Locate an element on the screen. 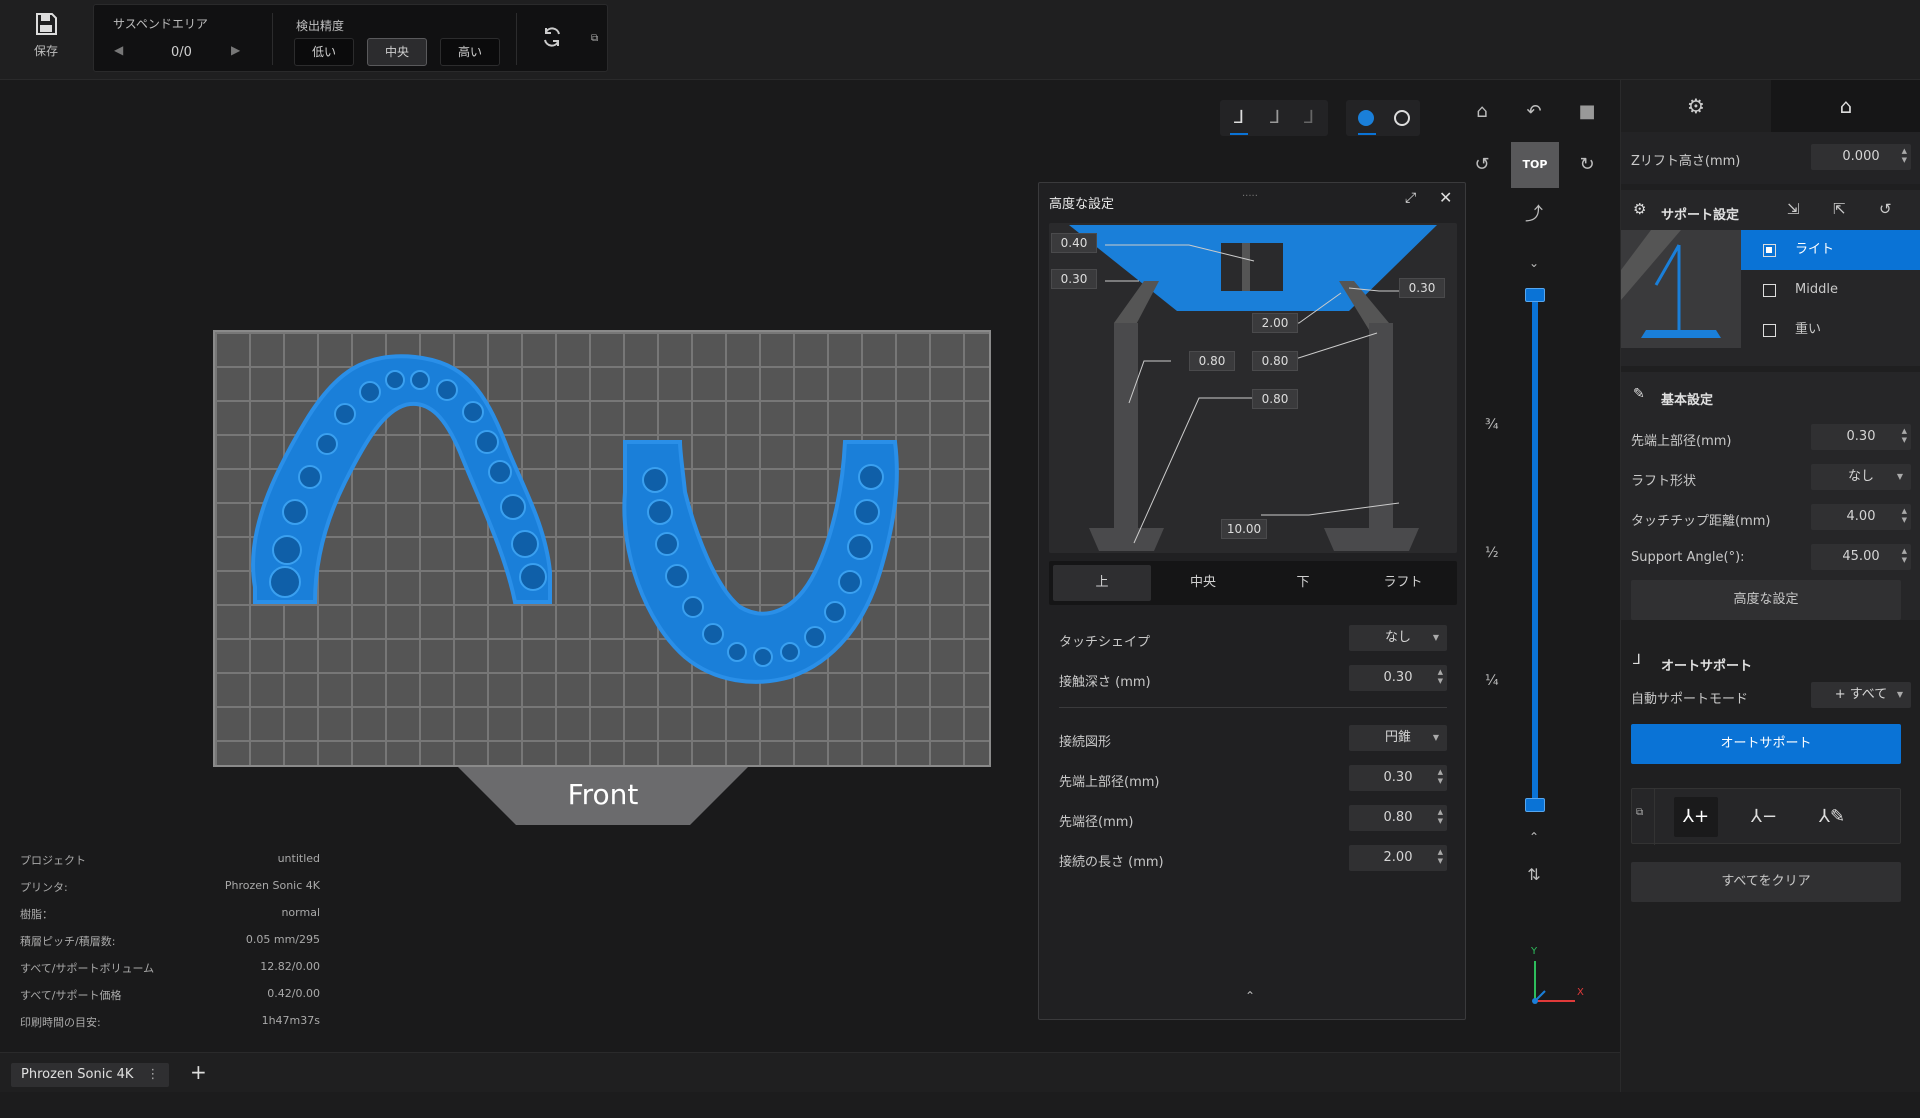 The width and height of the screenshot is (1920, 1118). preset-light: ライト is located at coordinates (1830, 250).